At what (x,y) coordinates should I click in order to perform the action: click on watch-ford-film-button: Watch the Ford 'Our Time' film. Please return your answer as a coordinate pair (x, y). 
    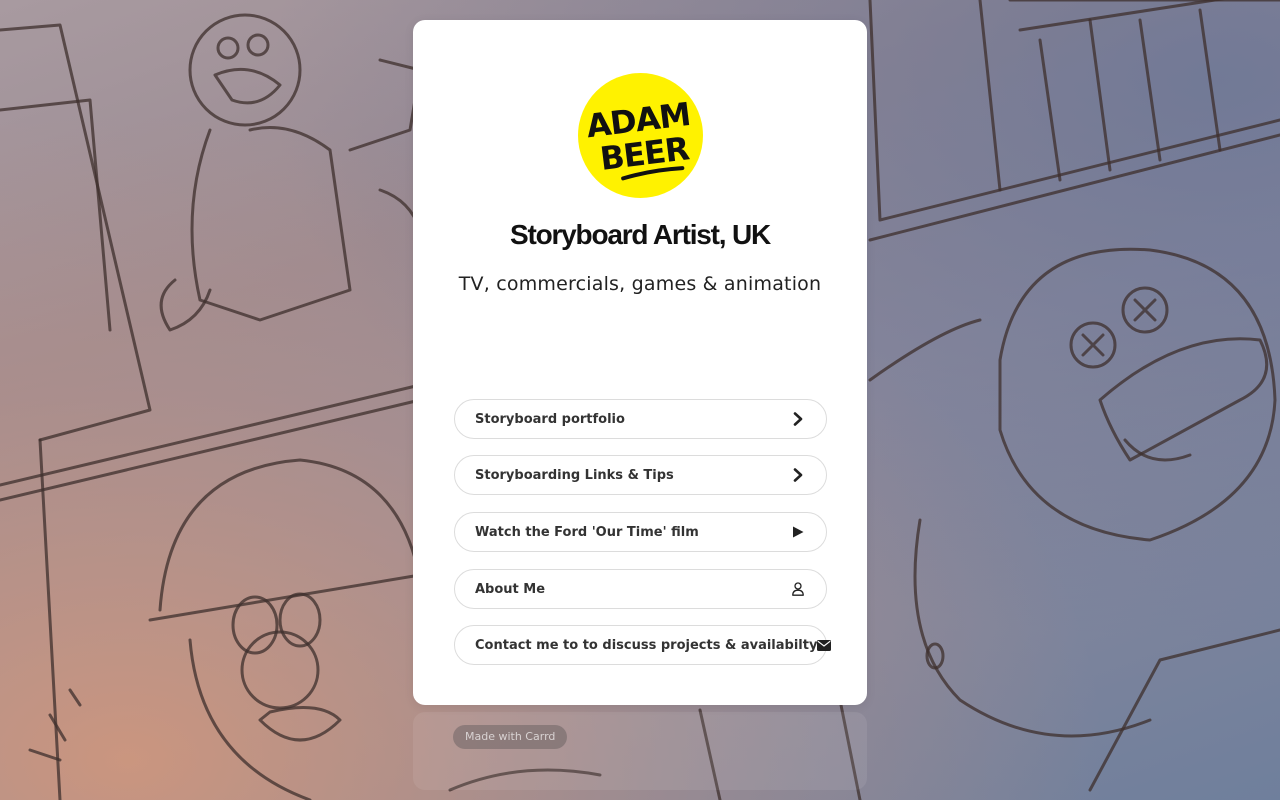
    Looking at the image, I should click on (640, 532).